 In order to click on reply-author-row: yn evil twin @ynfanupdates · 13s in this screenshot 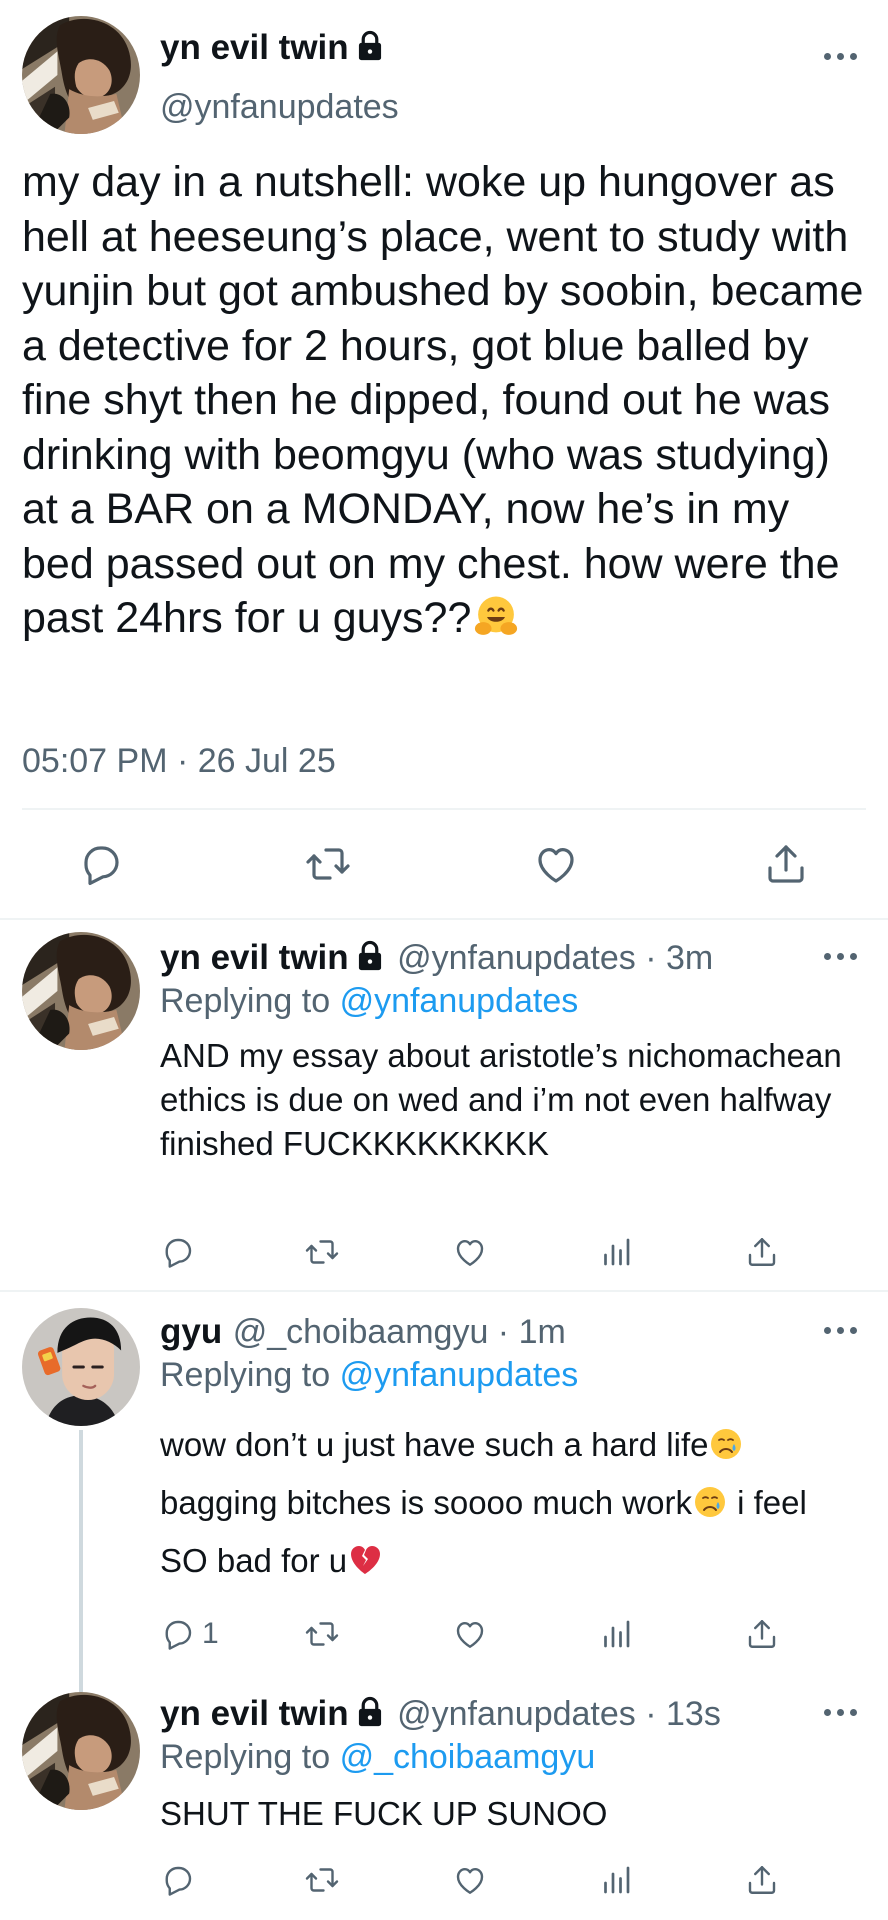, I will do `click(440, 1714)`.